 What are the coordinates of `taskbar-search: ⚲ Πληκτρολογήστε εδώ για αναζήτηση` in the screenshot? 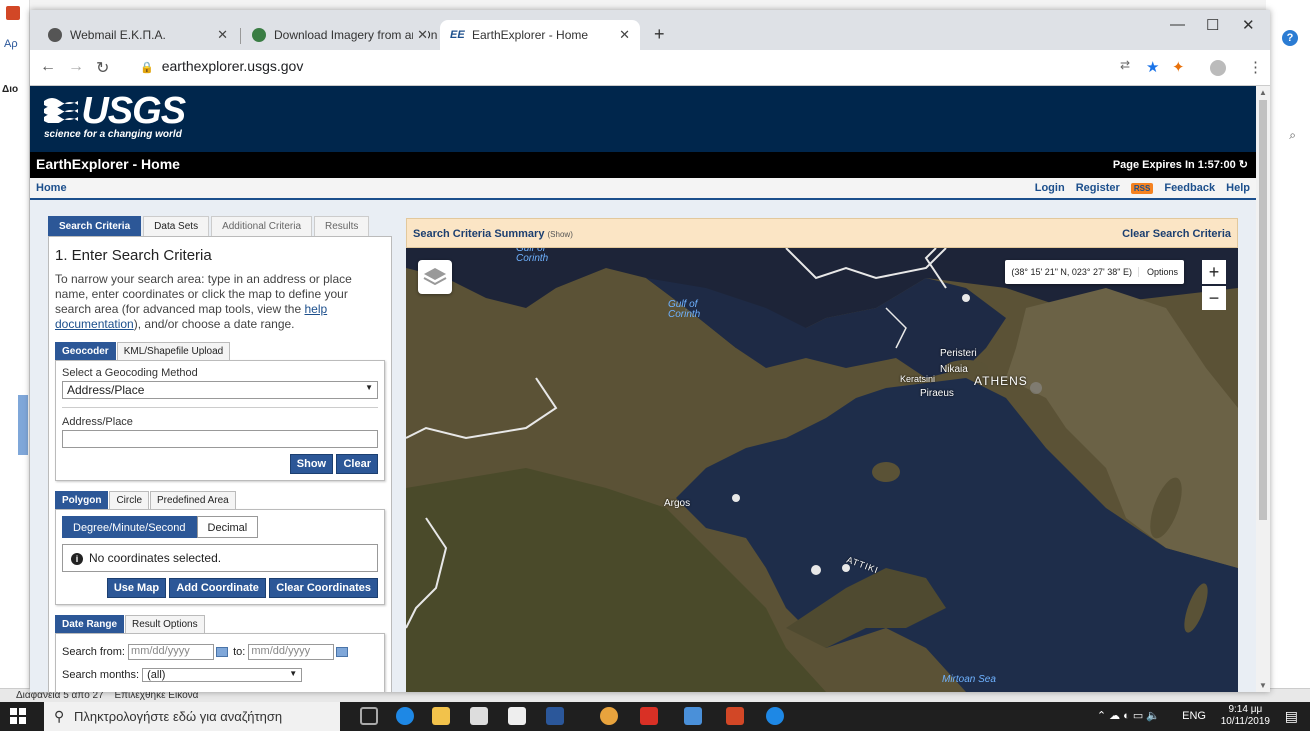 It's located at (192, 716).